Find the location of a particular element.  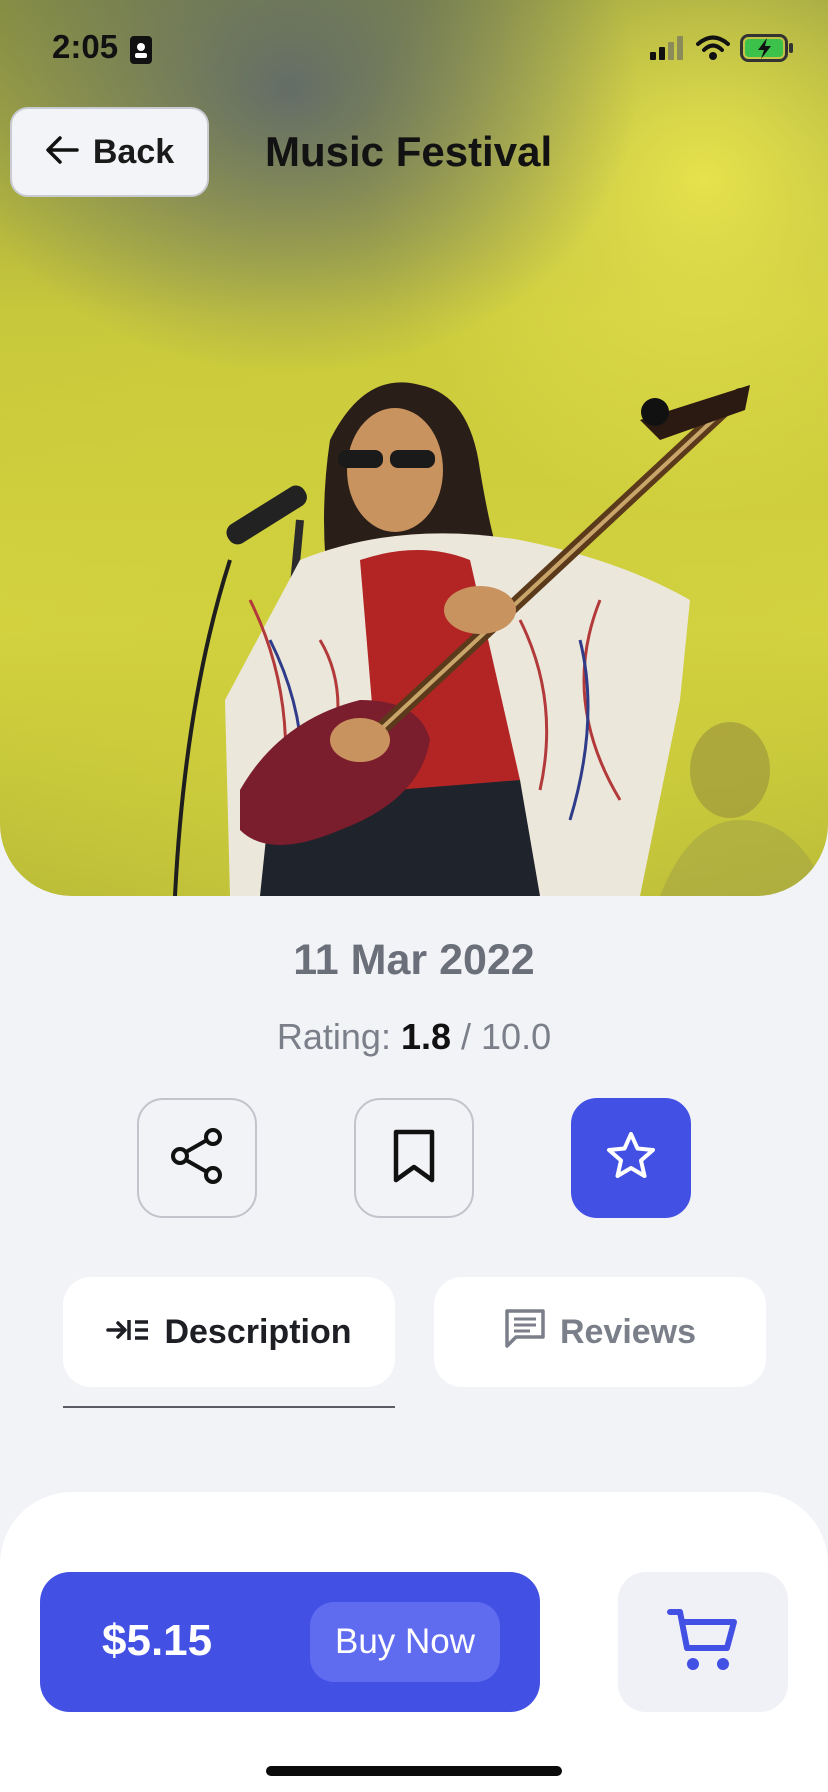

cart-icon is located at coordinates (703, 1642).